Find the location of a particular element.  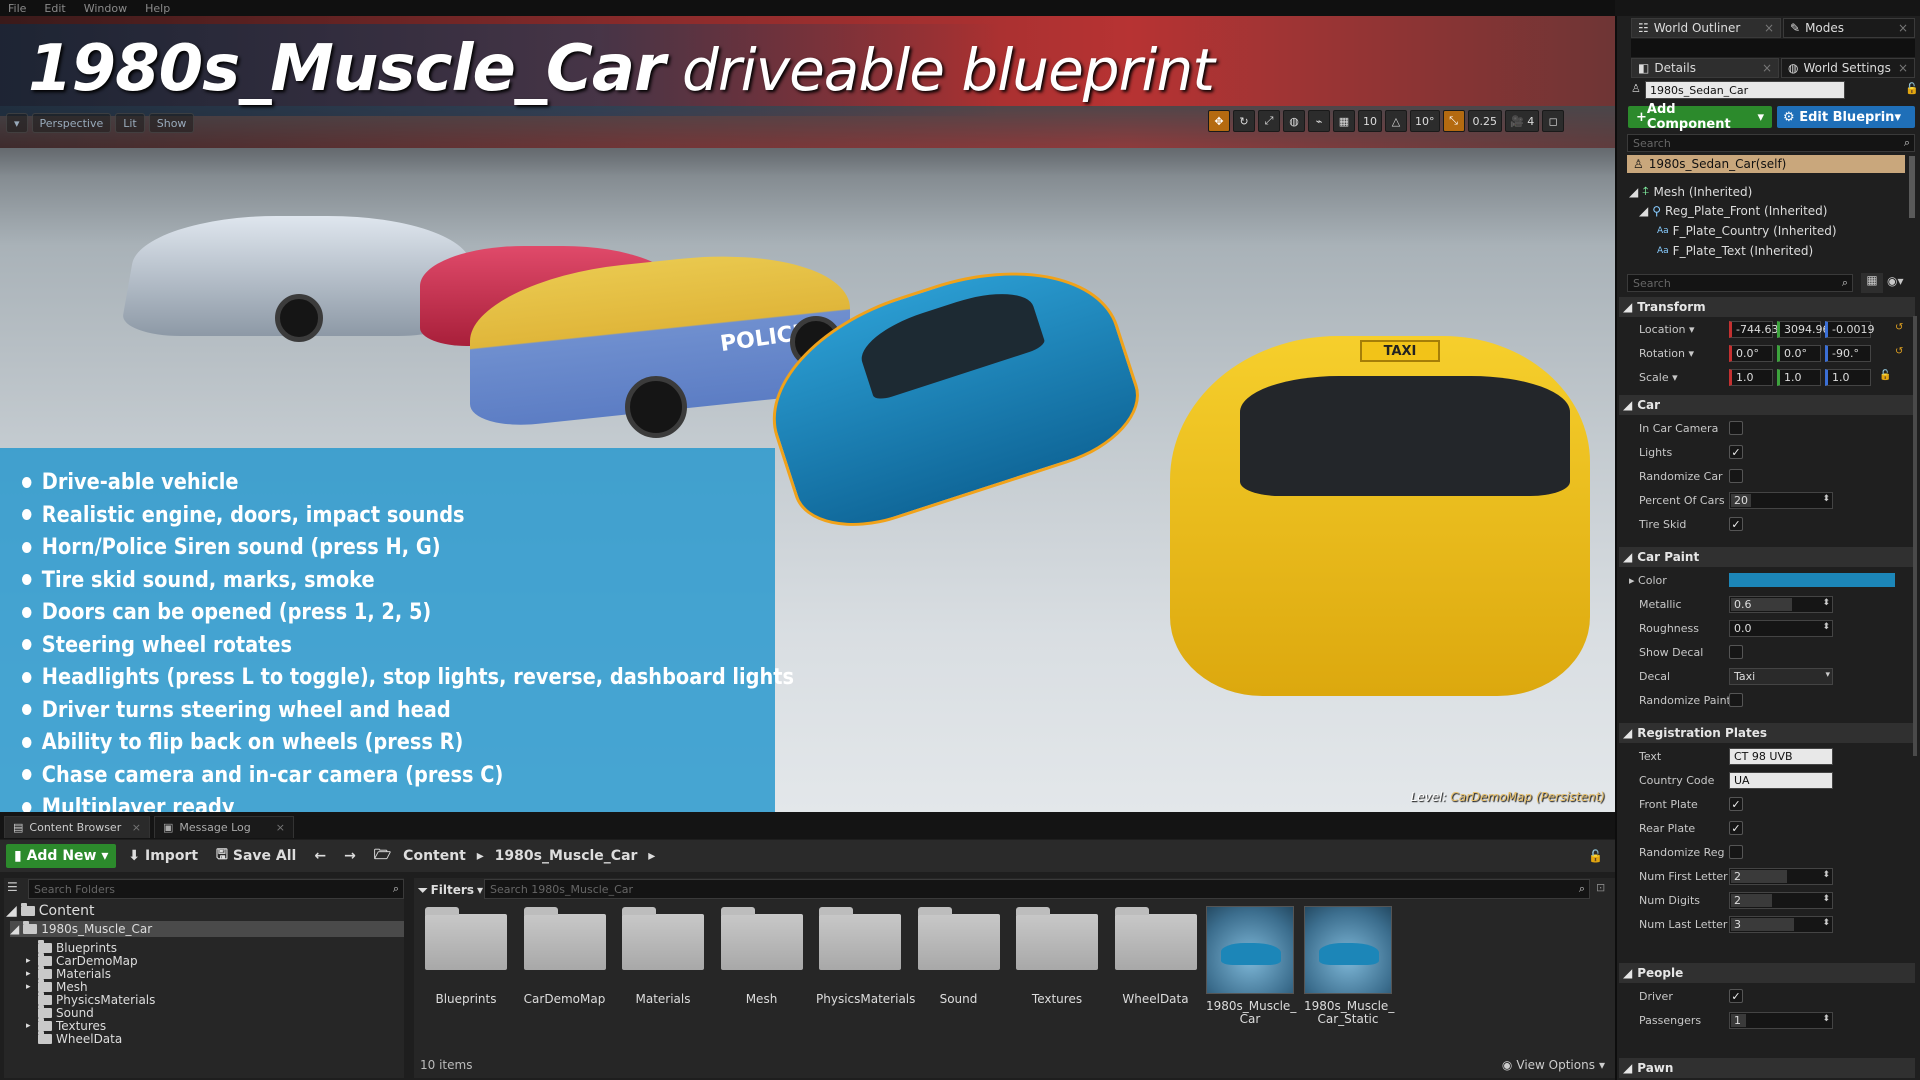

metallic-field: 0.6 ⬍ is located at coordinates (1781, 604).